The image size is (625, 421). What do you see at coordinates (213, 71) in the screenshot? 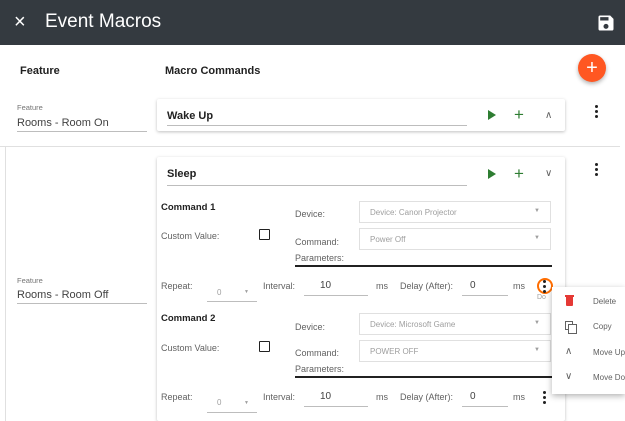
I see `column-header-macro-commands: Macro Commands` at bounding box center [213, 71].